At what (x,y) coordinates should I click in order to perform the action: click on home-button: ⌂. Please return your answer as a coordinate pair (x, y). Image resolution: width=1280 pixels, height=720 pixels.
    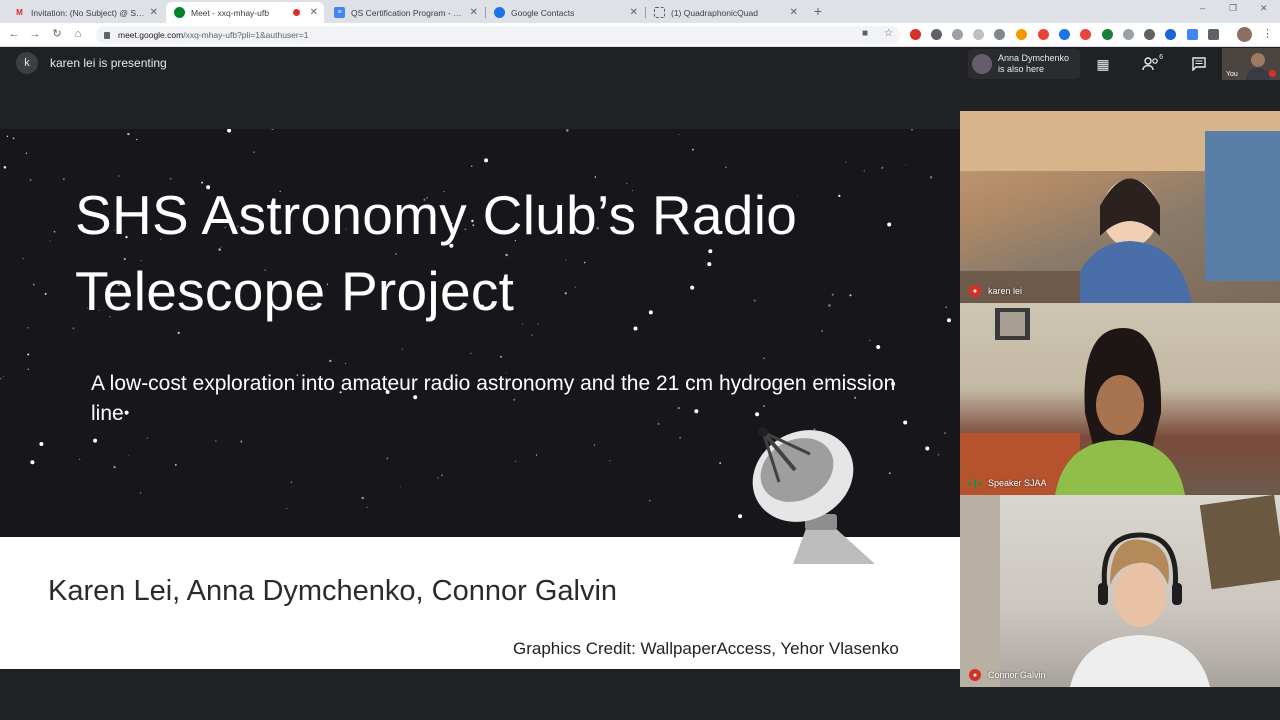
    Looking at the image, I should click on (78, 34).